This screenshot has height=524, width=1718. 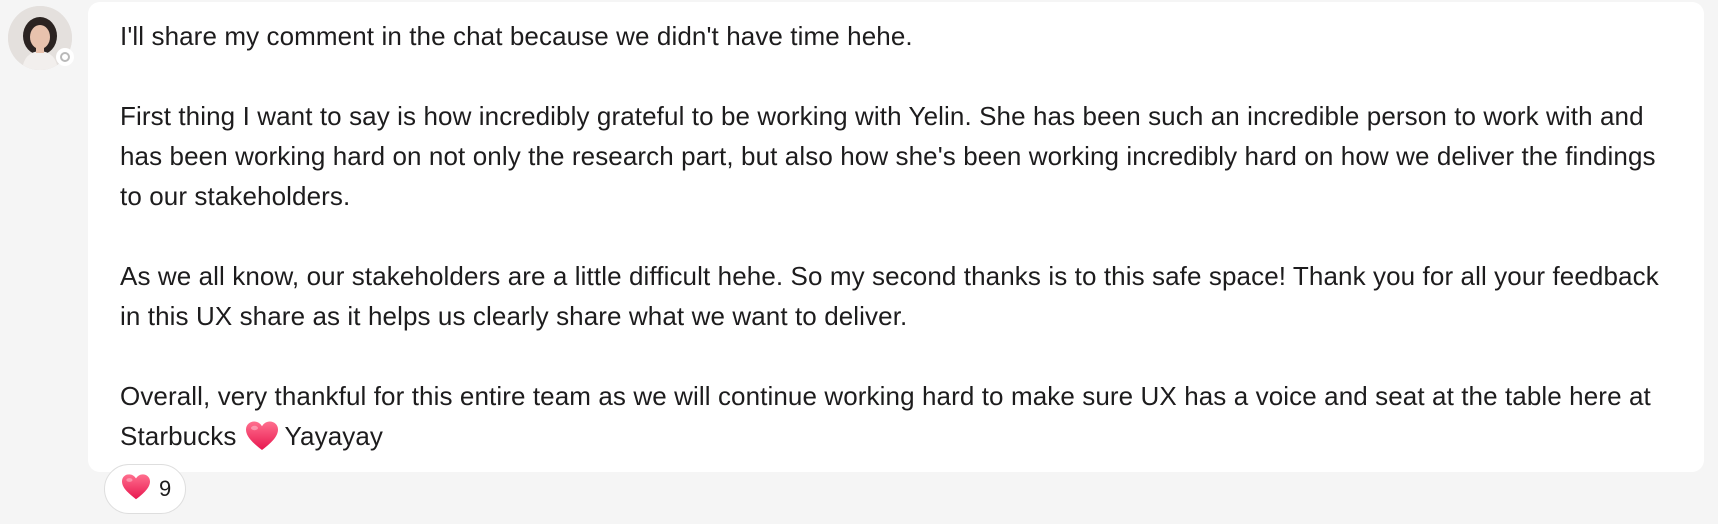 What do you see at coordinates (334, 436) in the screenshot?
I see `message-paragraph-4-suffix: Yayayay` at bounding box center [334, 436].